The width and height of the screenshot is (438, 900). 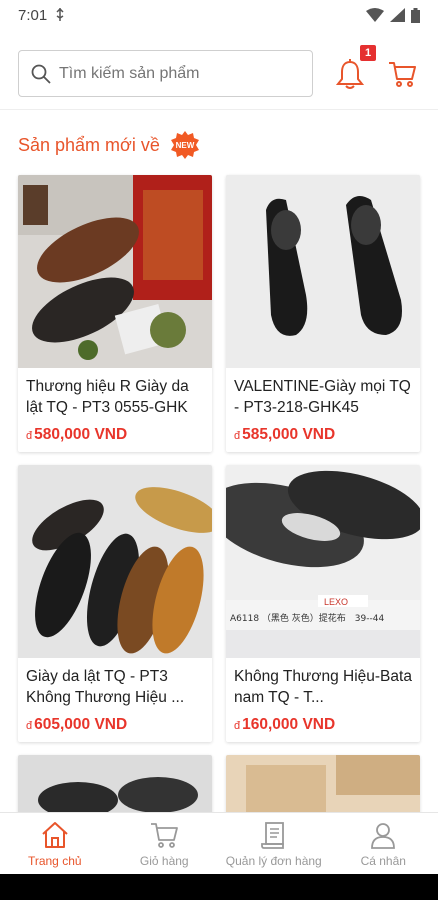 I want to click on nav-item-cart: Giỏ hàng, so click(x=165, y=843).